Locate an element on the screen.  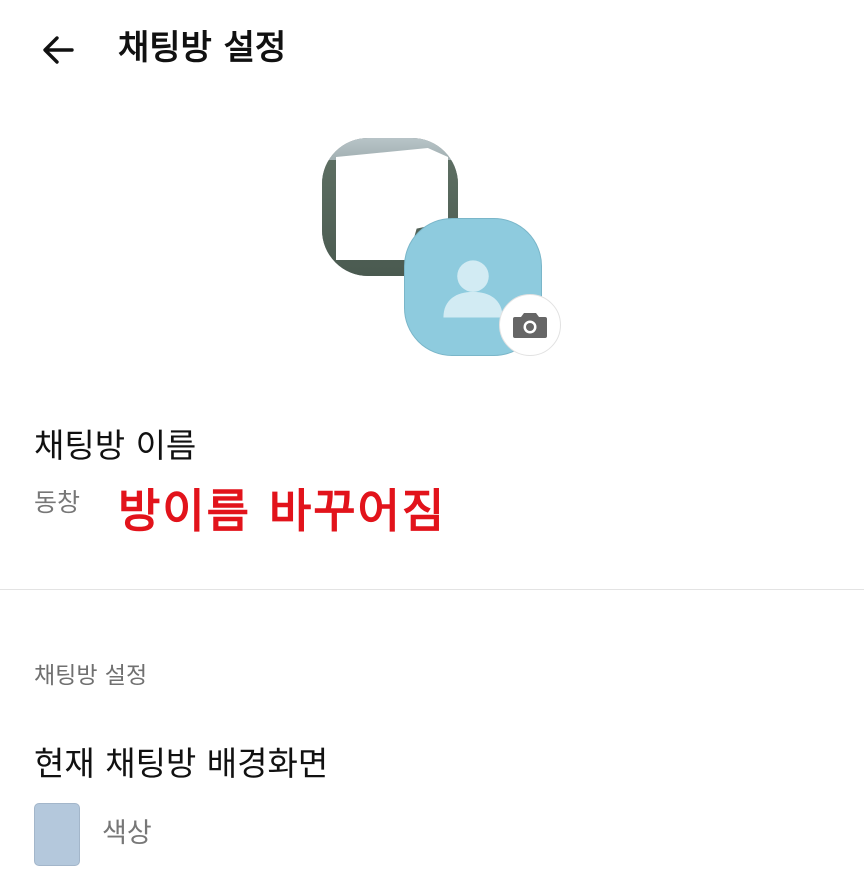
back-button is located at coordinates (58, 50).